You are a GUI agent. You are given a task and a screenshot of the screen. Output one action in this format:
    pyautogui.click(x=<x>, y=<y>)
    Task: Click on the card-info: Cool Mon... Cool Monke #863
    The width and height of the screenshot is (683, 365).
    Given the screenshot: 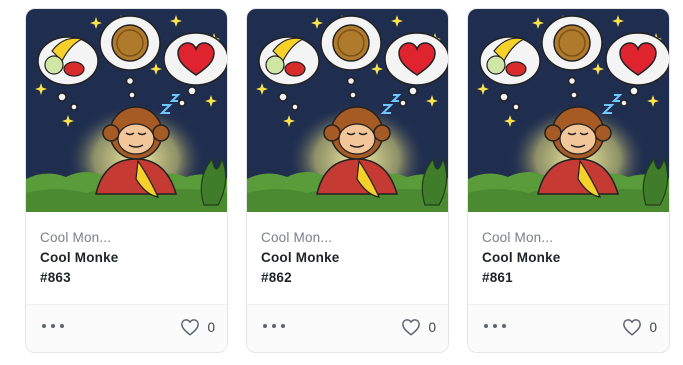 What is the action you would take?
    pyautogui.click(x=126, y=258)
    